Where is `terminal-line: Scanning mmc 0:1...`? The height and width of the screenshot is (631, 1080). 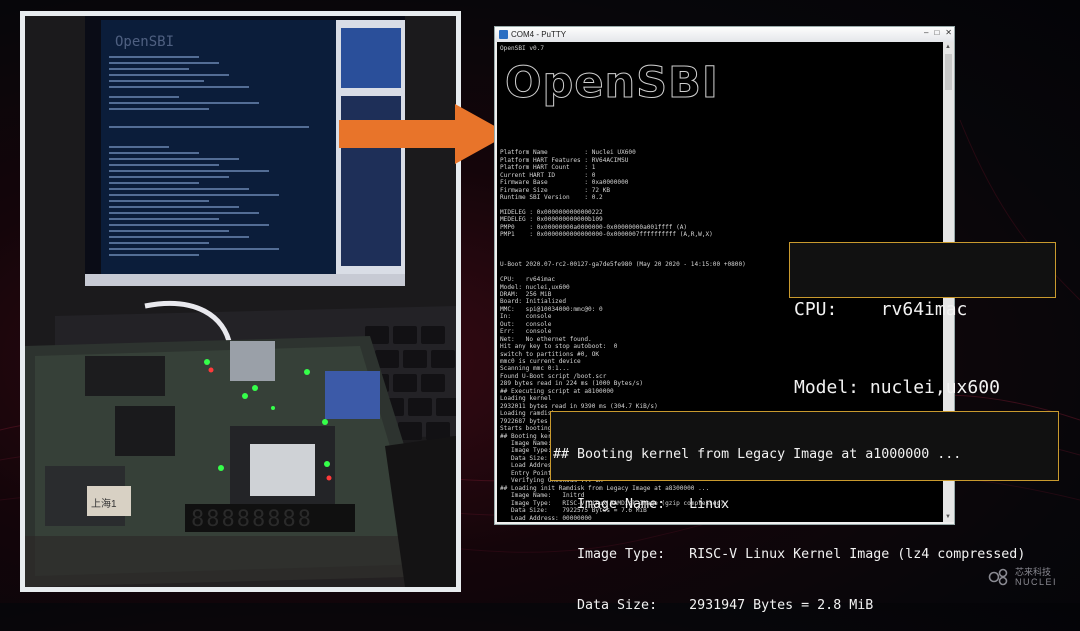
terminal-line: Scanning mmc 0:1... is located at coordinates (535, 369).